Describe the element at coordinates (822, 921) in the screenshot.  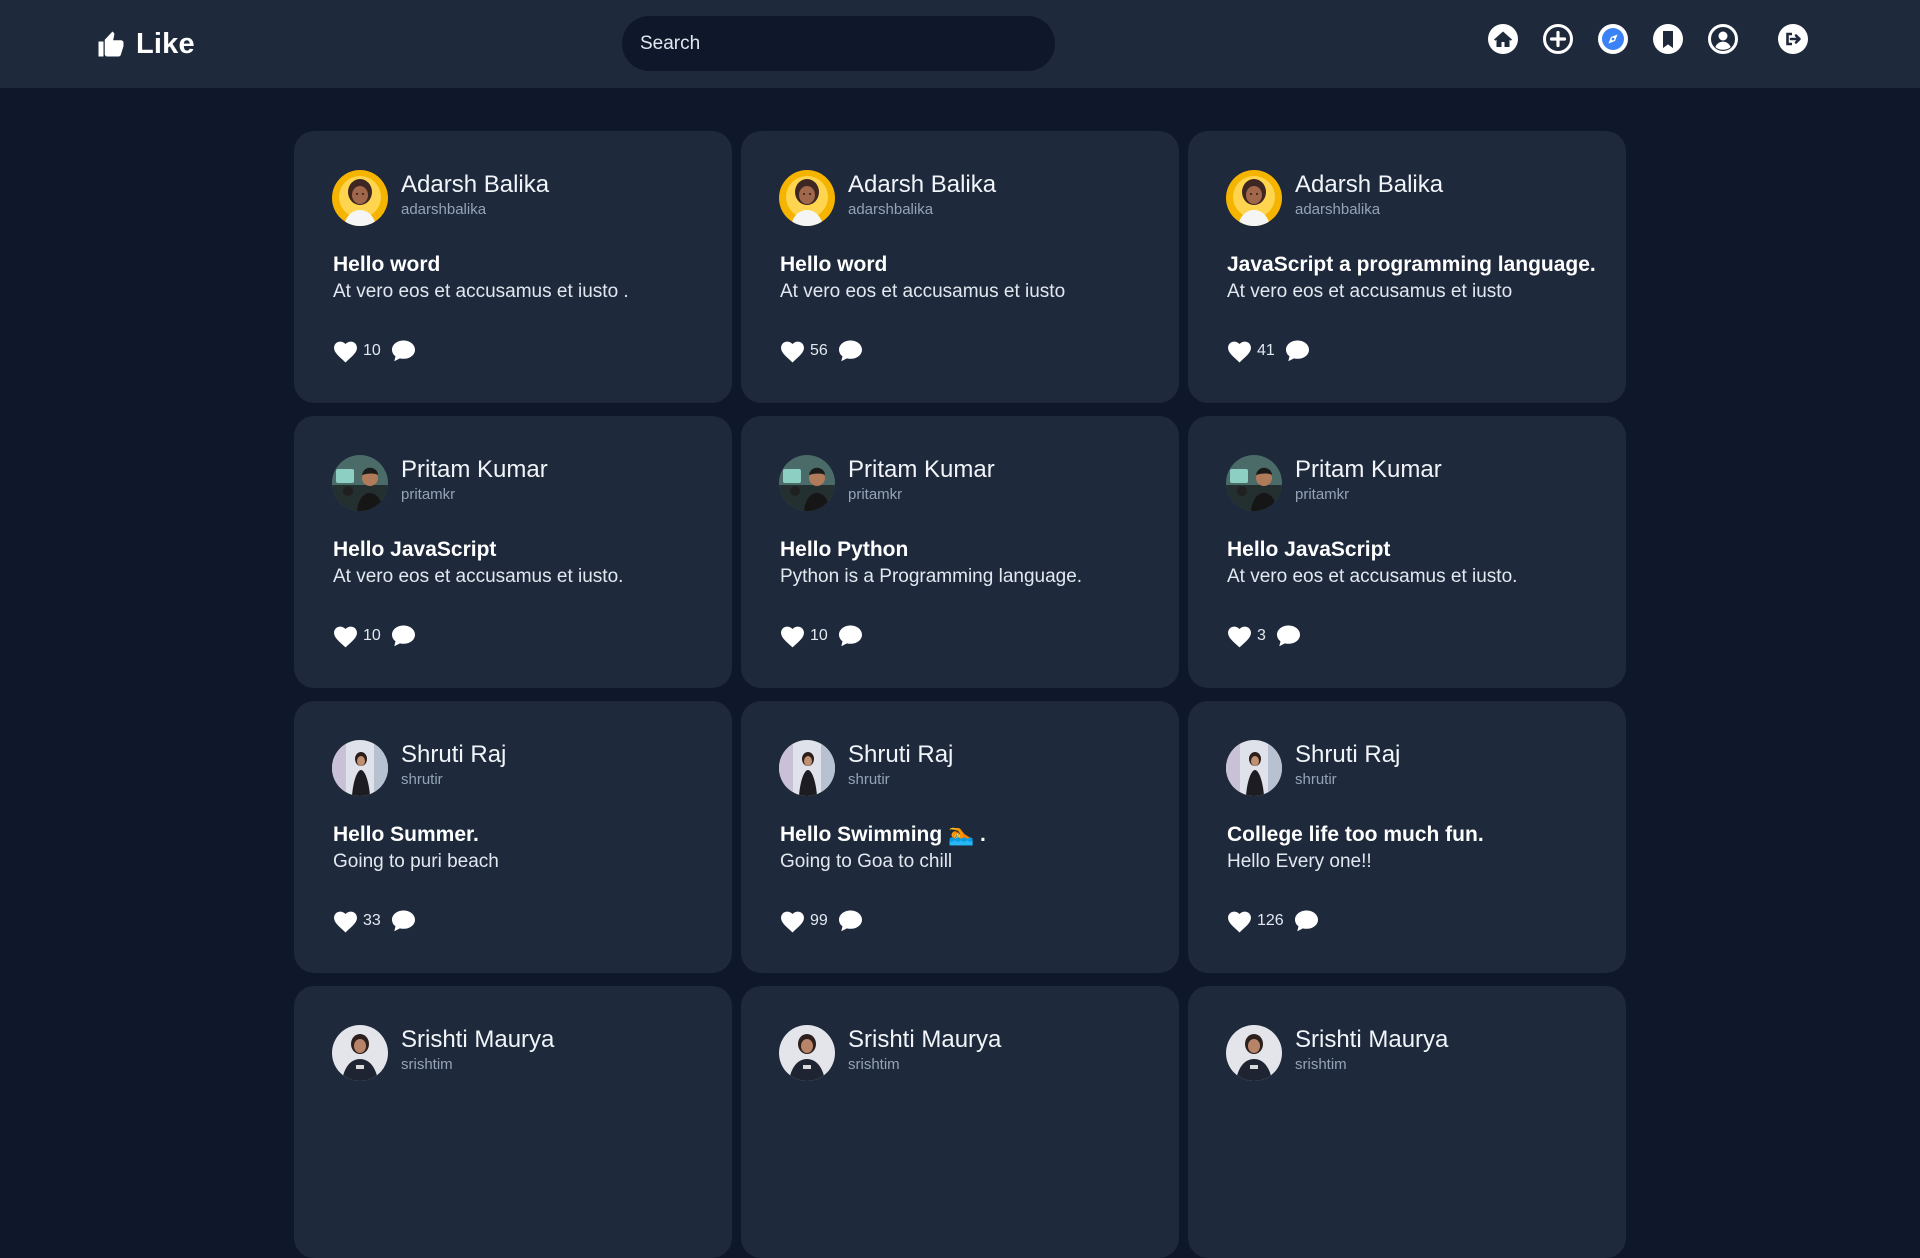
I see `post-actions: 99` at that location.